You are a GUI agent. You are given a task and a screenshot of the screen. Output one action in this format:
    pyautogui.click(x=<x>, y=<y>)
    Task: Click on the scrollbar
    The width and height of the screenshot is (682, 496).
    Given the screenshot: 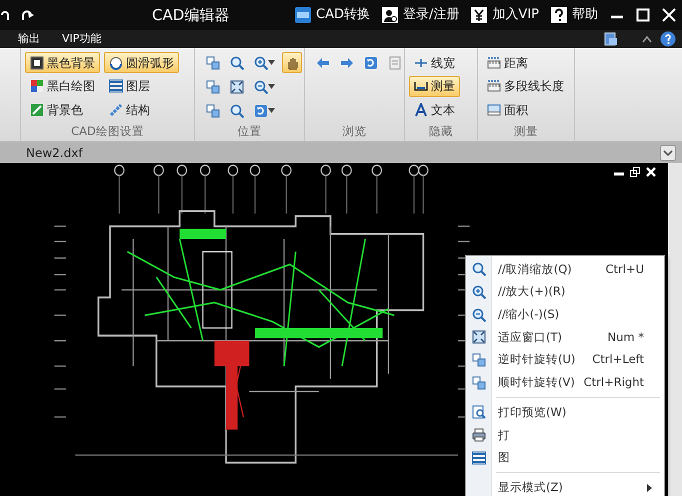 What is the action you would take?
    pyautogui.click(x=675, y=329)
    